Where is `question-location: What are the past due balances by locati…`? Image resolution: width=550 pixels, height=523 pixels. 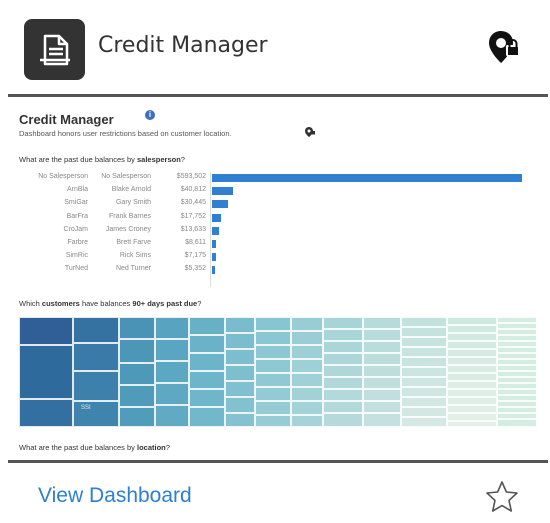 question-location: What are the past due balances by locati… is located at coordinates (94, 447).